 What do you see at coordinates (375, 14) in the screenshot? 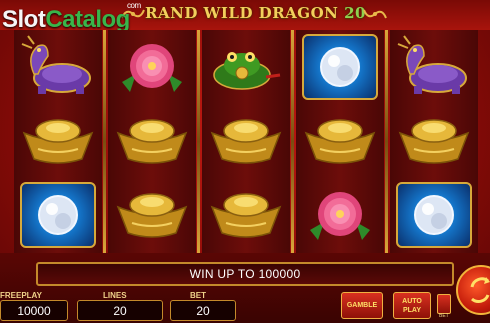
I see `cloud-ornament-icon` at bounding box center [375, 14].